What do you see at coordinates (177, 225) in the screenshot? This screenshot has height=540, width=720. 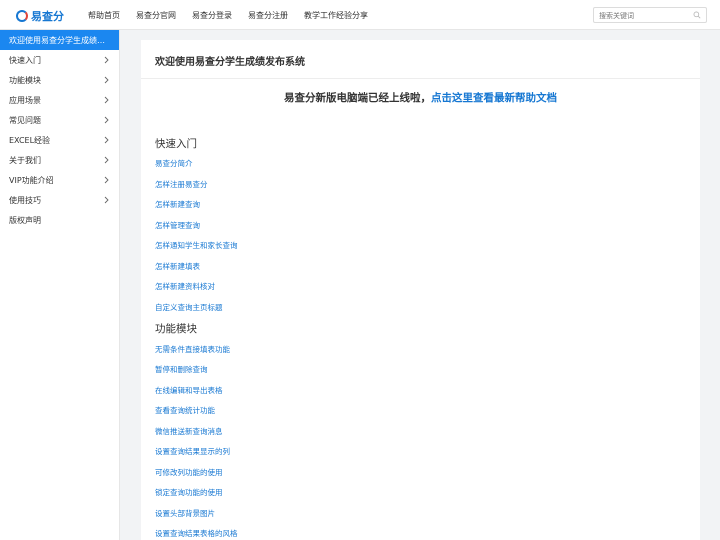 I see `article-link: 怎样管理查询` at bounding box center [177, 225].